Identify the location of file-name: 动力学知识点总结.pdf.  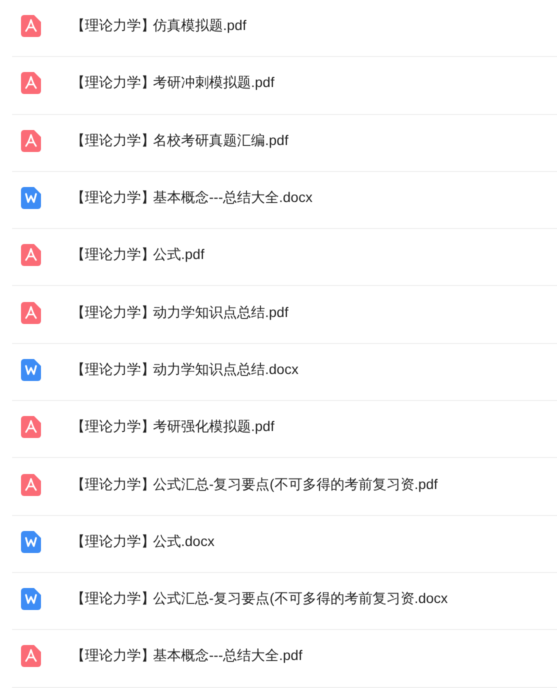
(220, 313).